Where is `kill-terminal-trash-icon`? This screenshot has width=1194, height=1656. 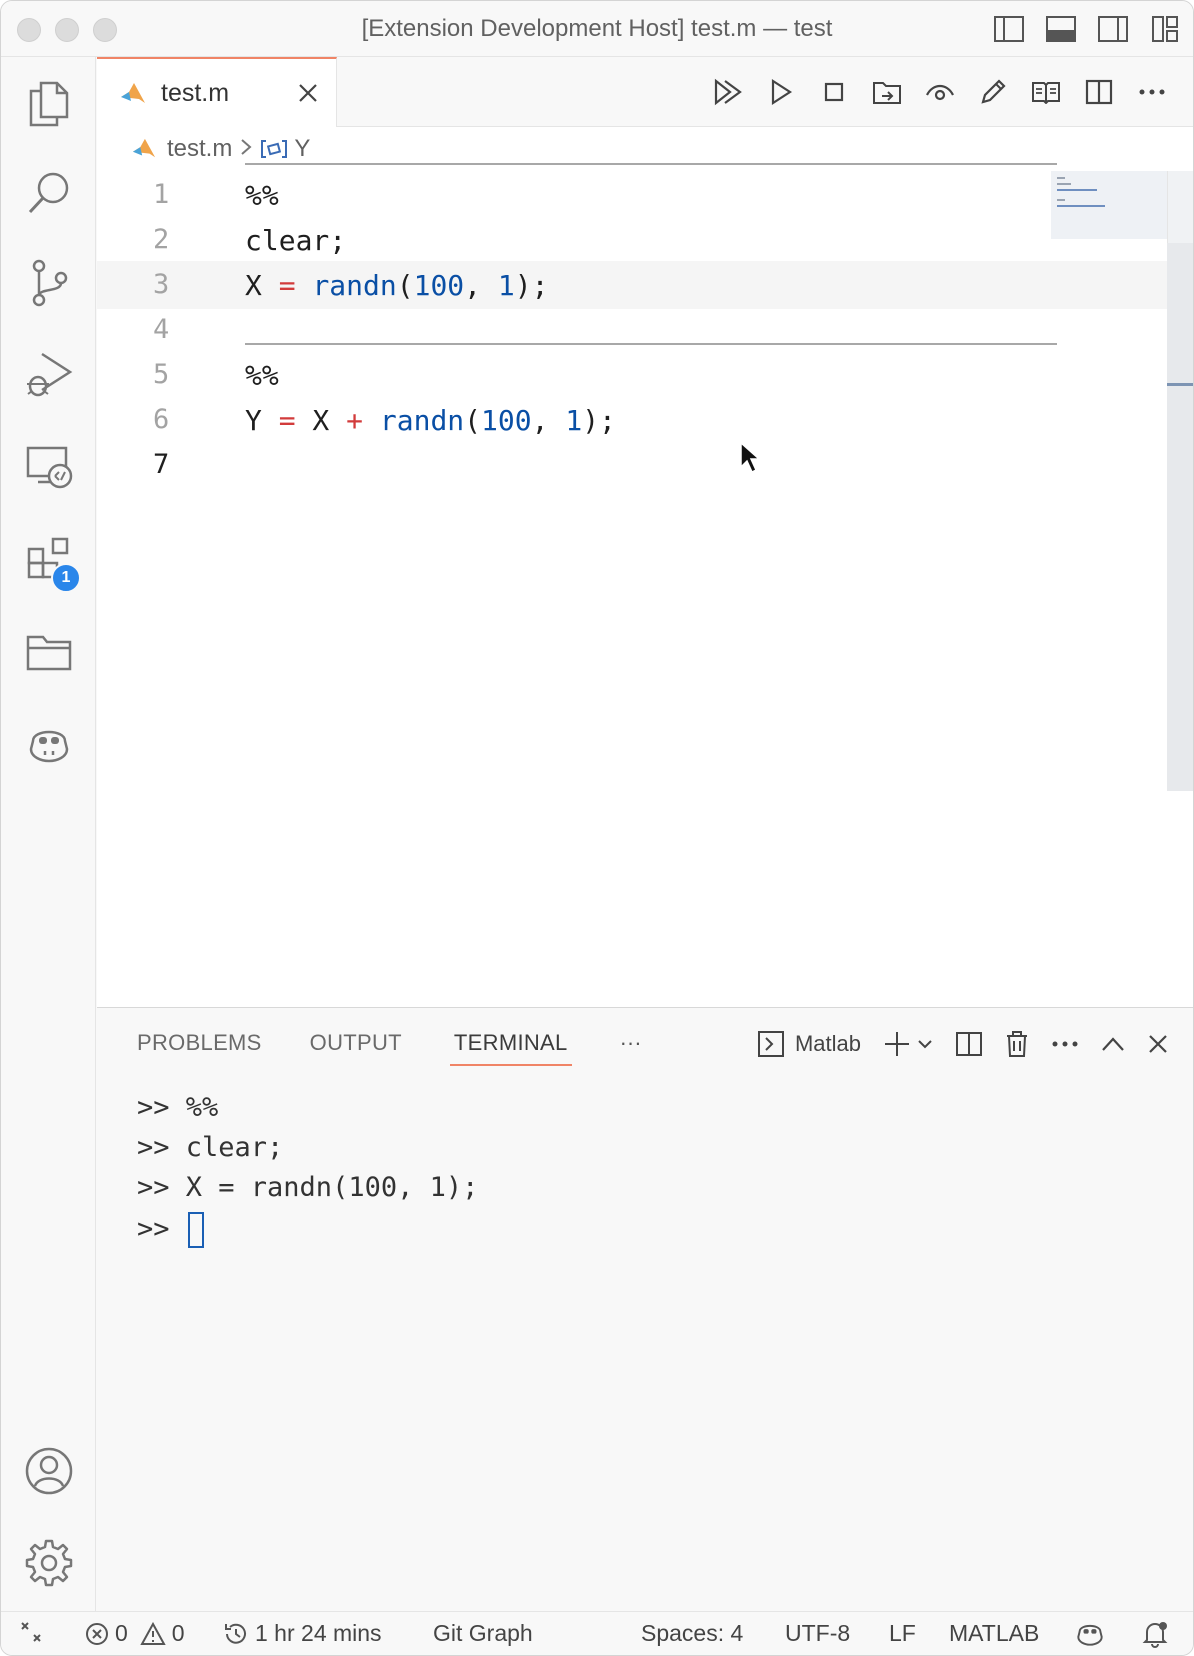
kill-terminal-trash-icon is located at coordinates (1017, 1044).